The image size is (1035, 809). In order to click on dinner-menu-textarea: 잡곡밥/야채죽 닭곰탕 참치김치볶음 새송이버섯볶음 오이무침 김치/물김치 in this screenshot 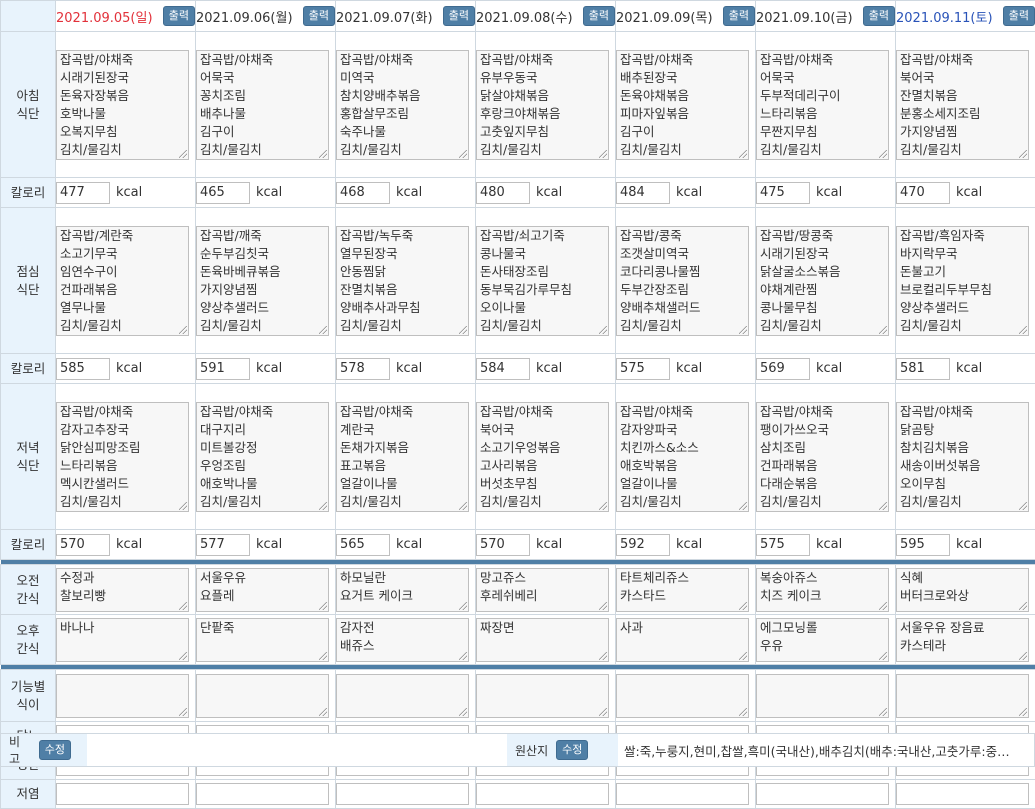, I will do `click(962, 457)`.